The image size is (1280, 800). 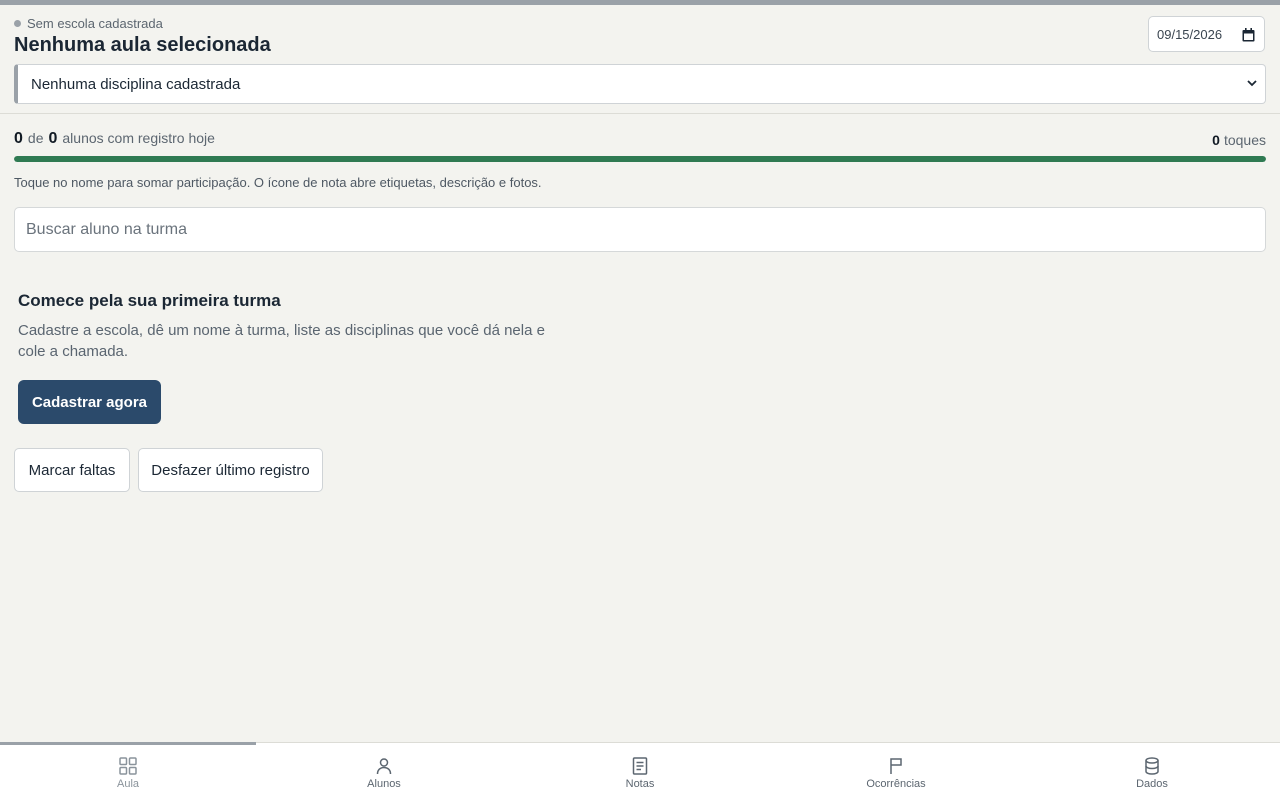 What do you see at coordinates (1248, 35) in the screenshot?
I see `calendar-icon` at bounding box center [1248, 35].